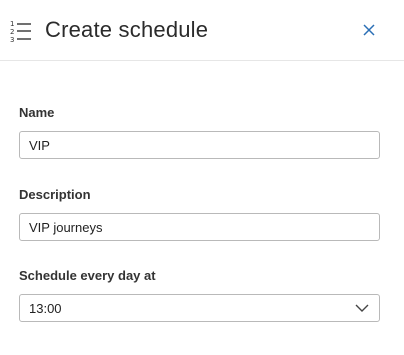 This screenshot has height=355, width=404. I want to click on description-label: Description, so click(55, 194).